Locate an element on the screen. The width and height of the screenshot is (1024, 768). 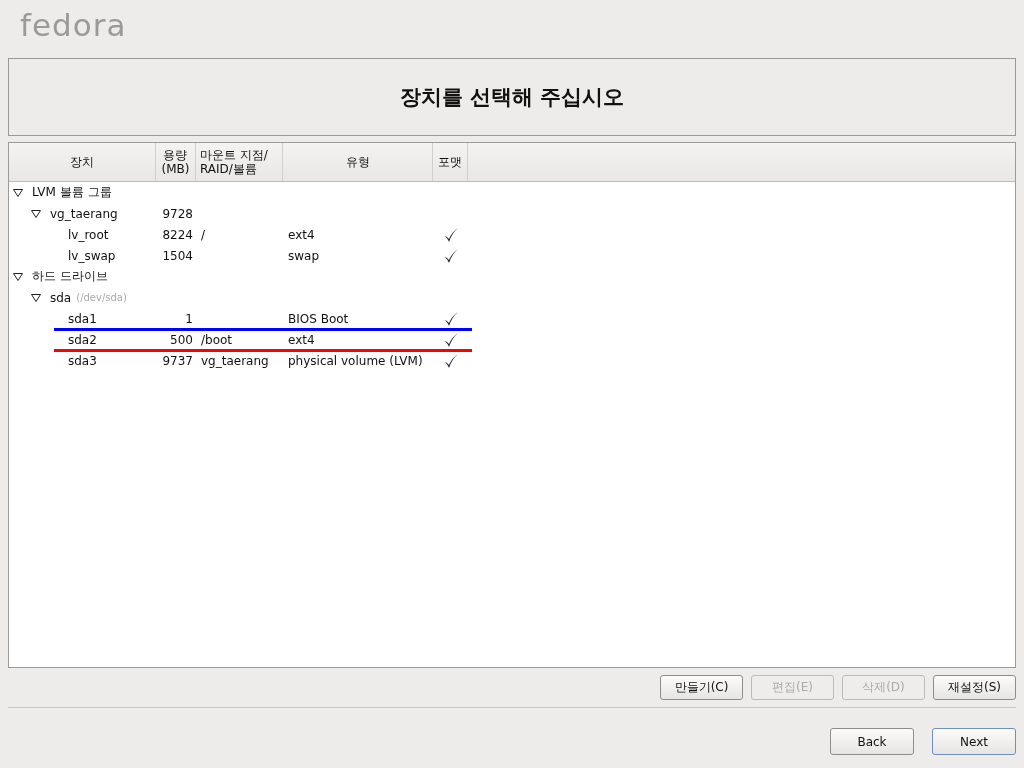
column-header: 유형 is located at coordinates (358, 162).